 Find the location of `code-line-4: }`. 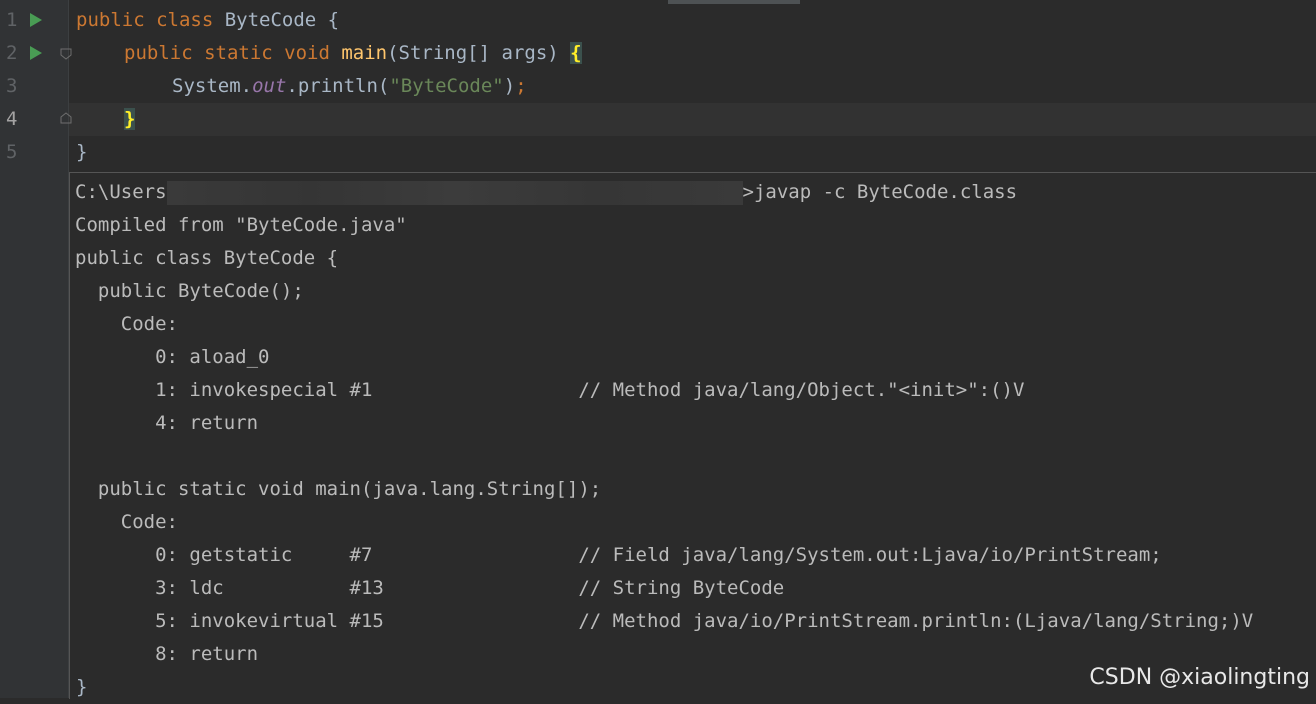

code-line-4: } is located at coordinates (130, 119).